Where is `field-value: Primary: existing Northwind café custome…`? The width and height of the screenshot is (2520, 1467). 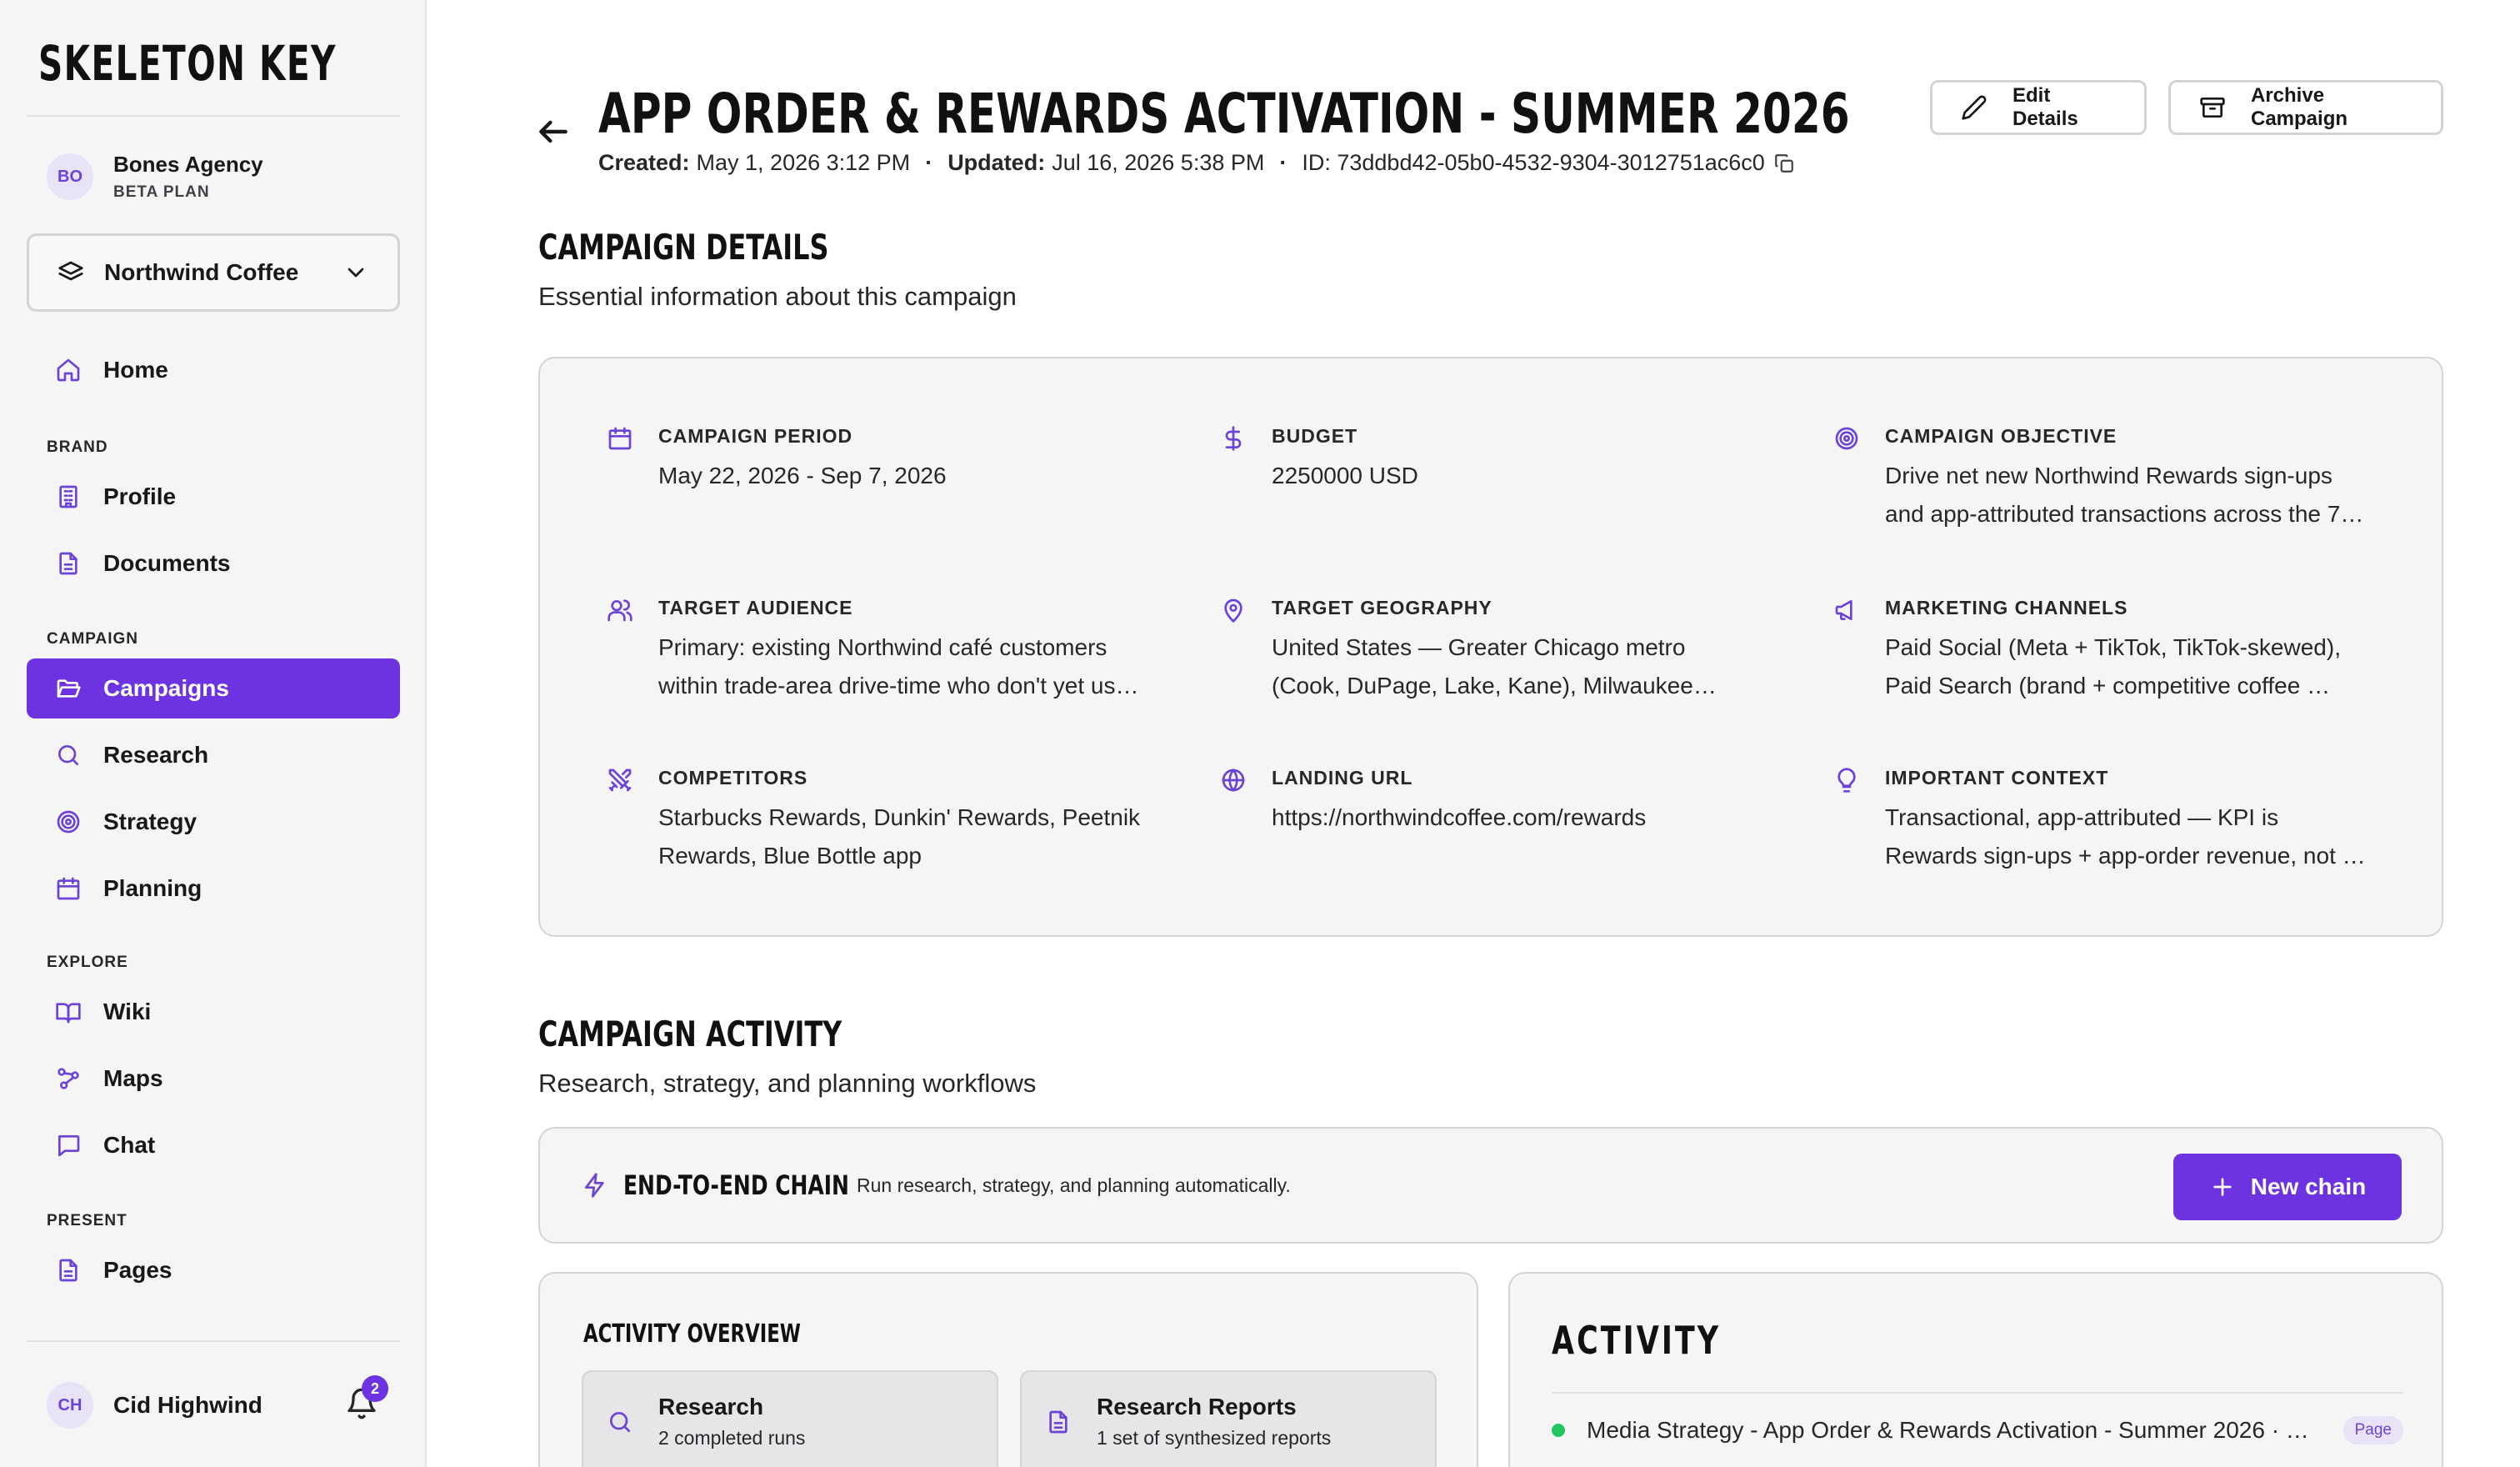
field-value: Primary: existing Northwind café custome… is located at coordinates (899, 666).